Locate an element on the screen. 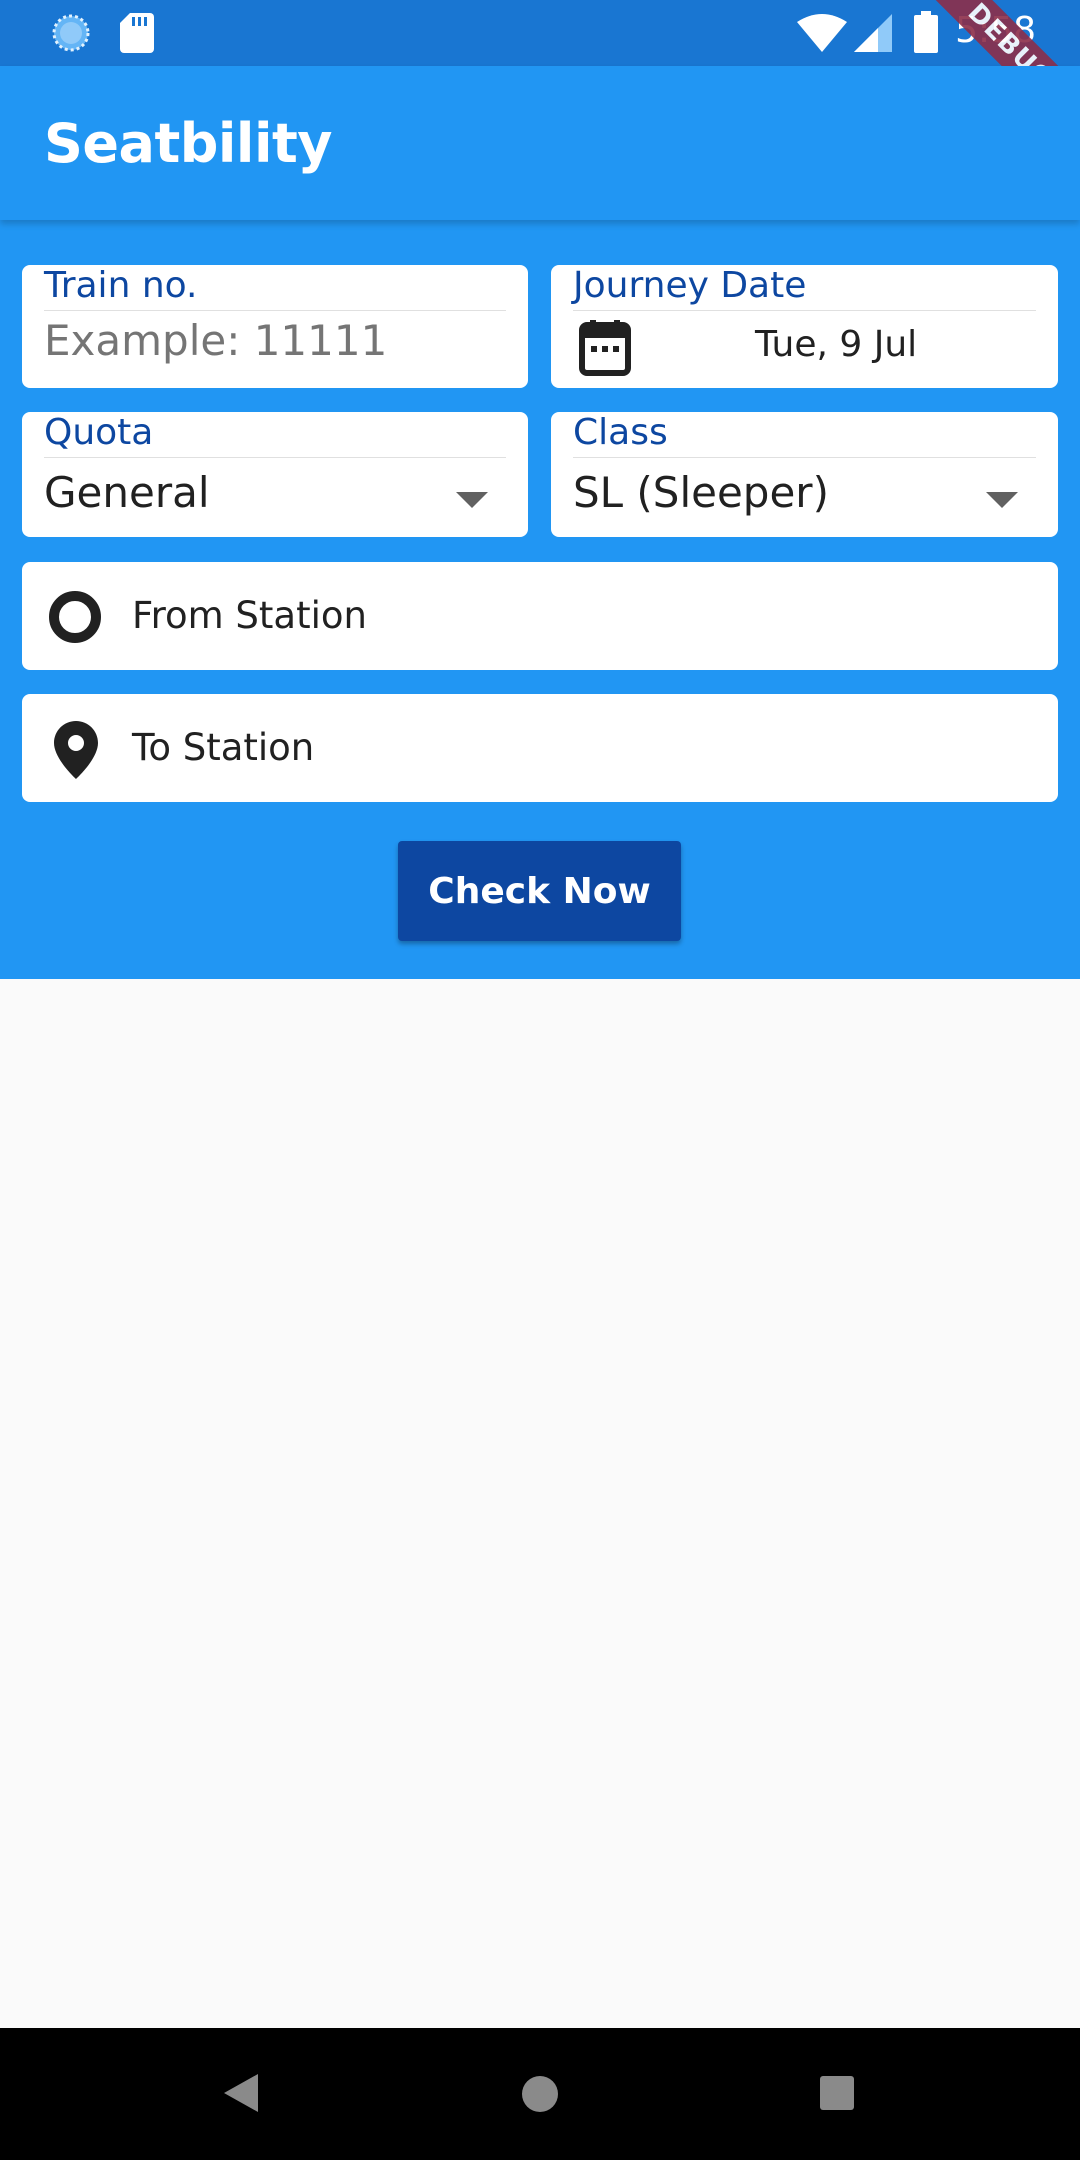 This screenshot has height=2160, width=1080. quota-divider is located at coordinates (275, 457).